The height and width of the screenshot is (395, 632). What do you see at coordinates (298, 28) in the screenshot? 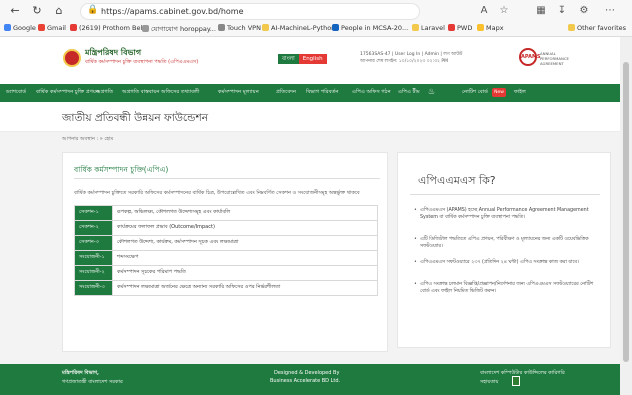
I see `bookmark-ai-ml: AI-MachineL-Python` at bounding box center [298, 28].